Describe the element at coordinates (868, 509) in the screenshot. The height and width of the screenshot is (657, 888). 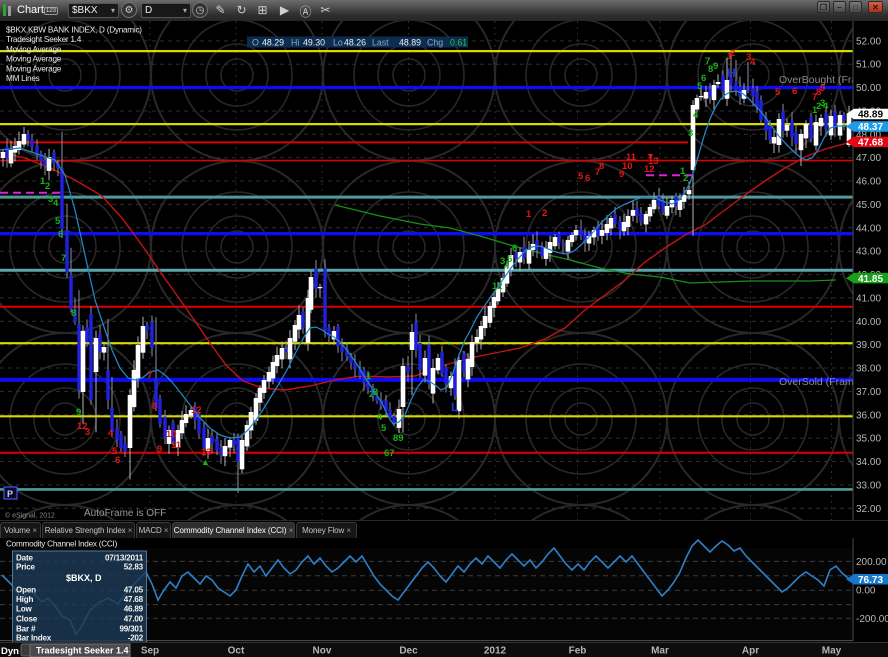
I see `svg-text: 32.00` at that location.